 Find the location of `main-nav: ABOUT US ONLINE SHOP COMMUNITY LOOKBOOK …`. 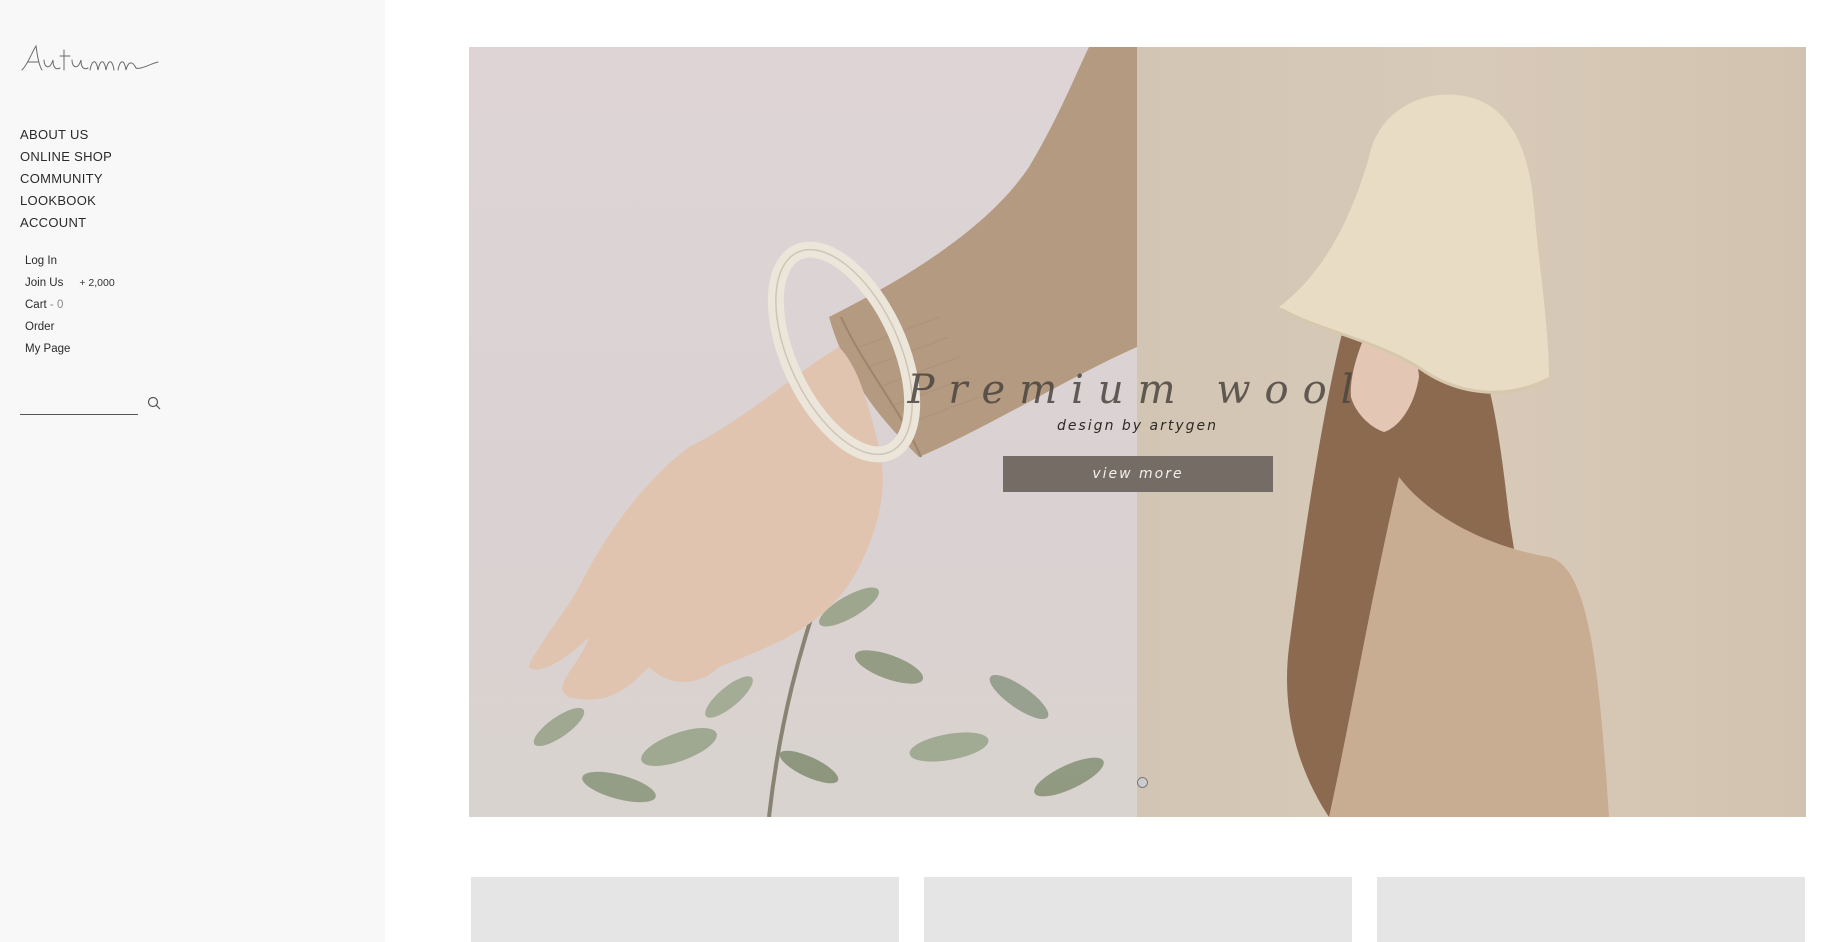

main-nav: ABOUT US ONLINE SHOP COMMUNITY LOOKBOOK … is located at coordinates (66, 179).